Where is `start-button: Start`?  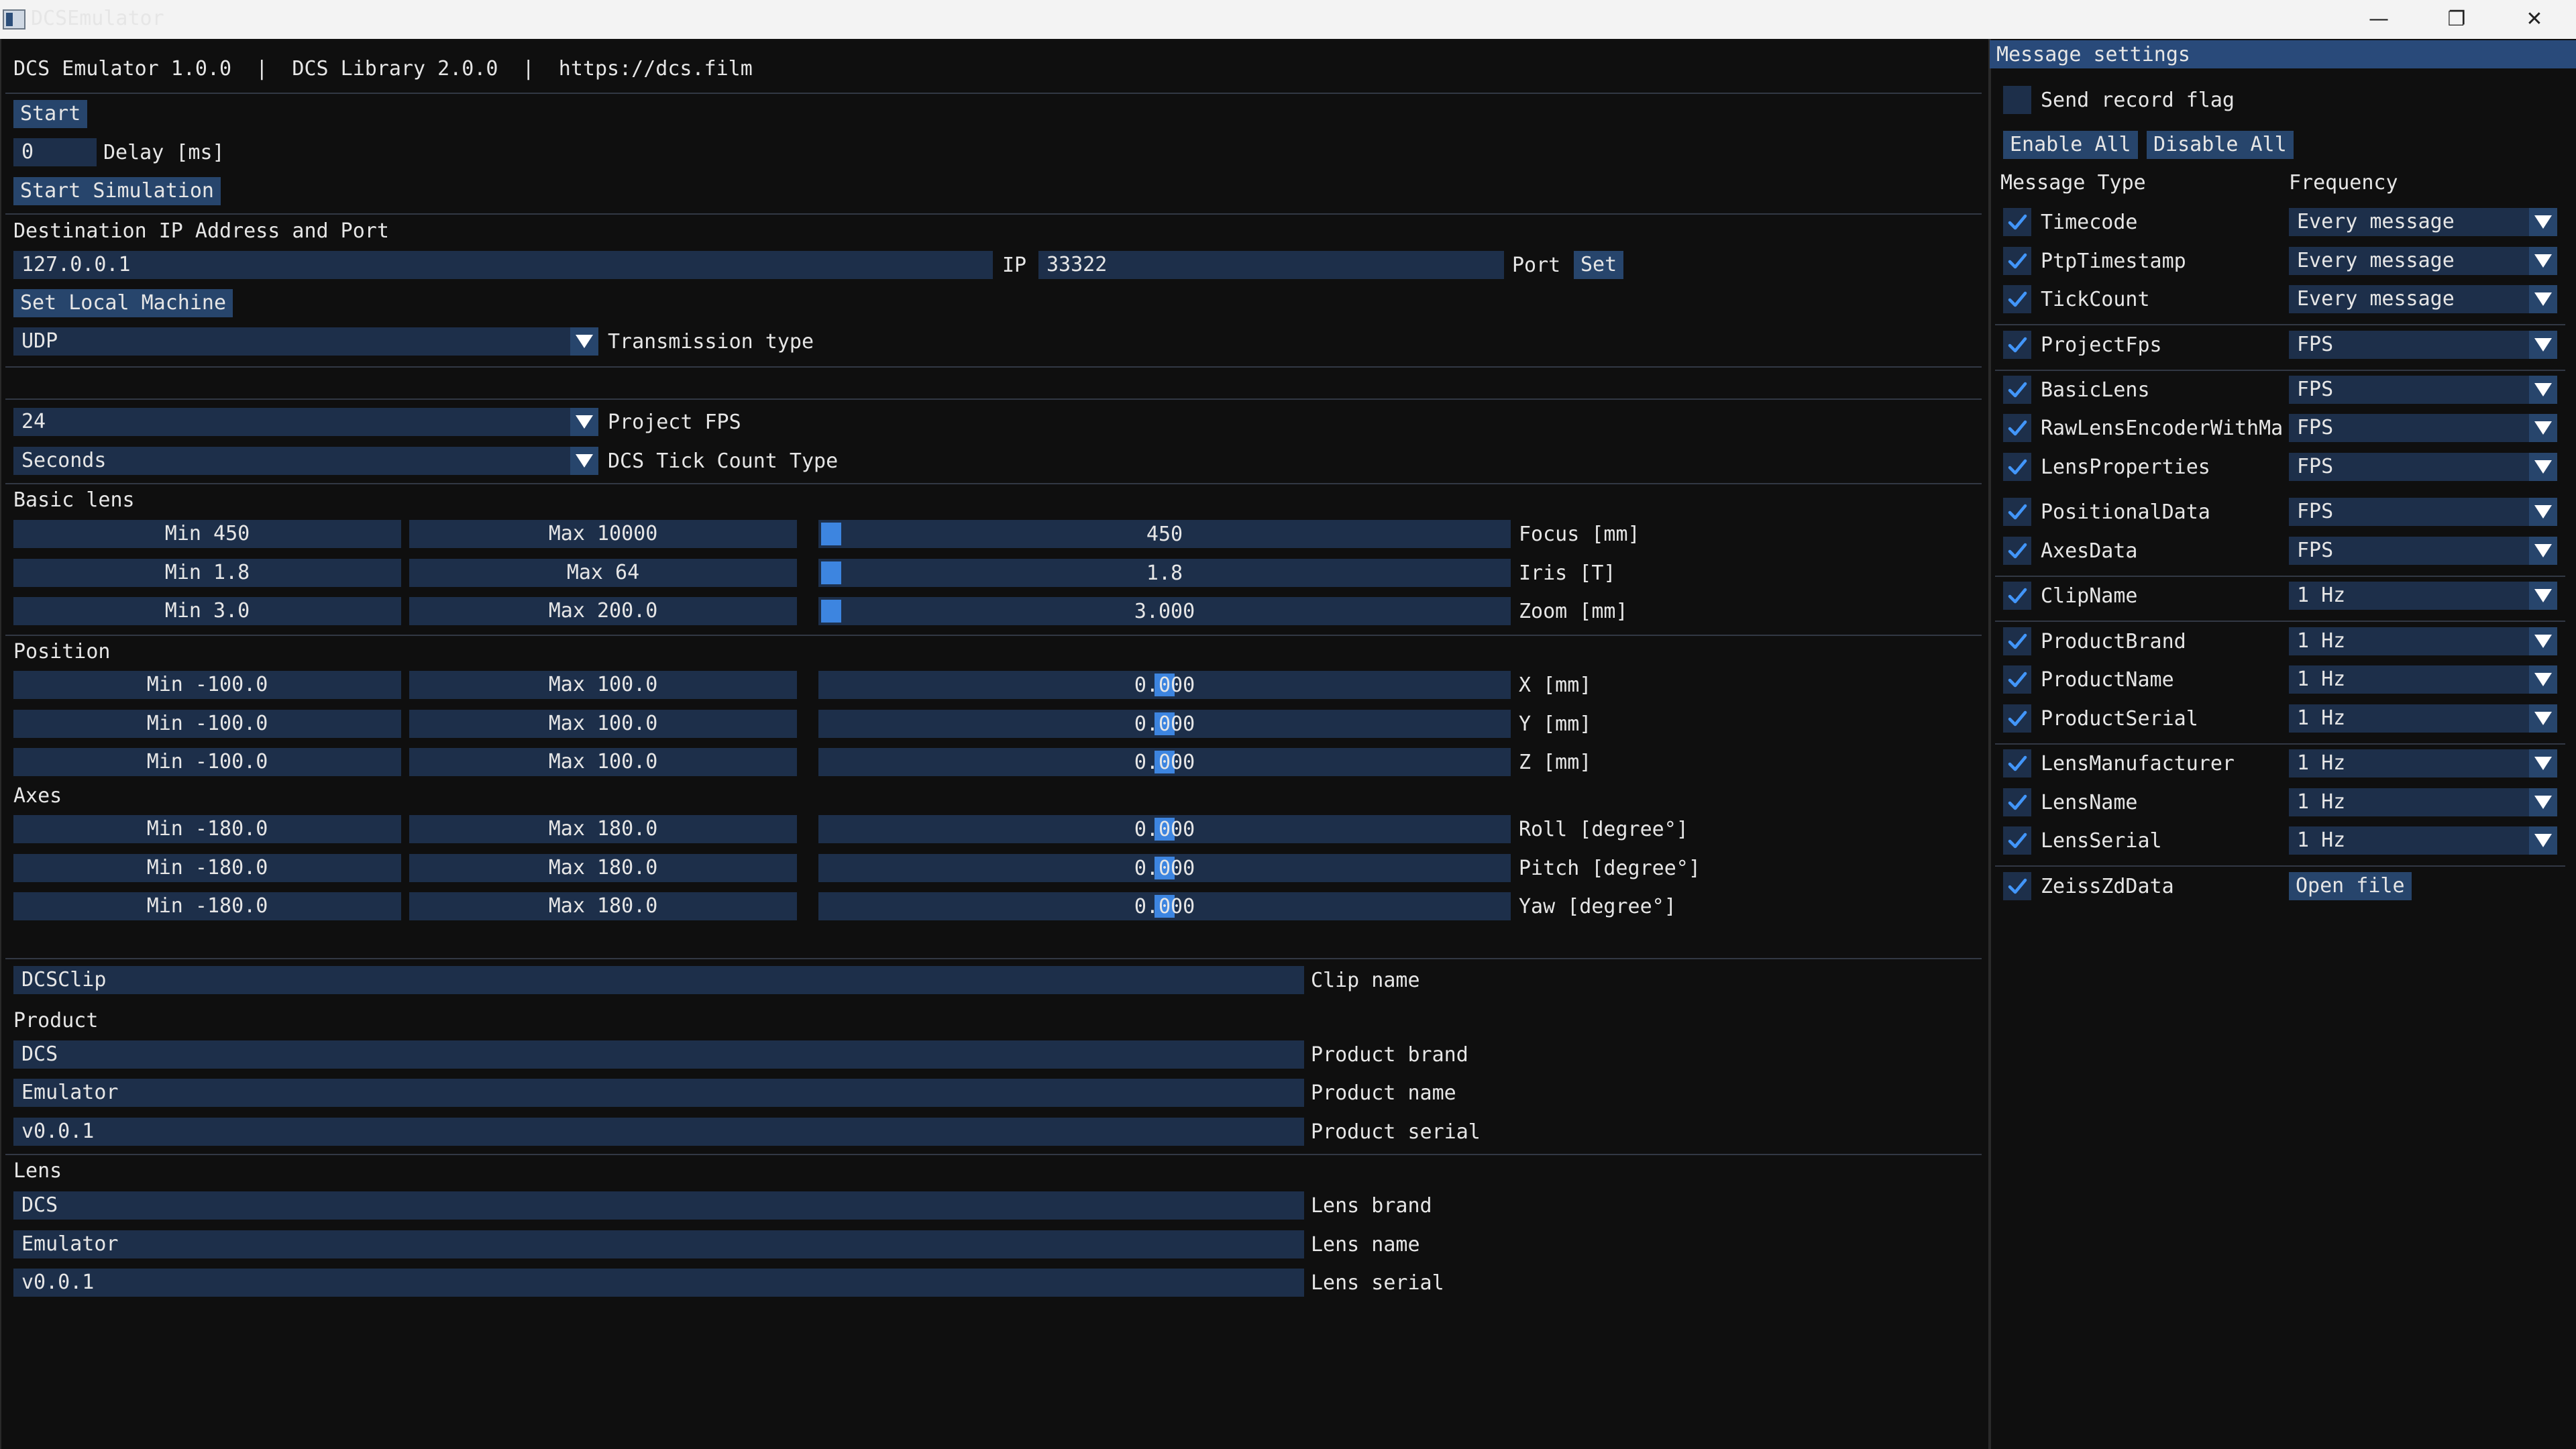 start-button: Start is located at coordinates (50, 114).